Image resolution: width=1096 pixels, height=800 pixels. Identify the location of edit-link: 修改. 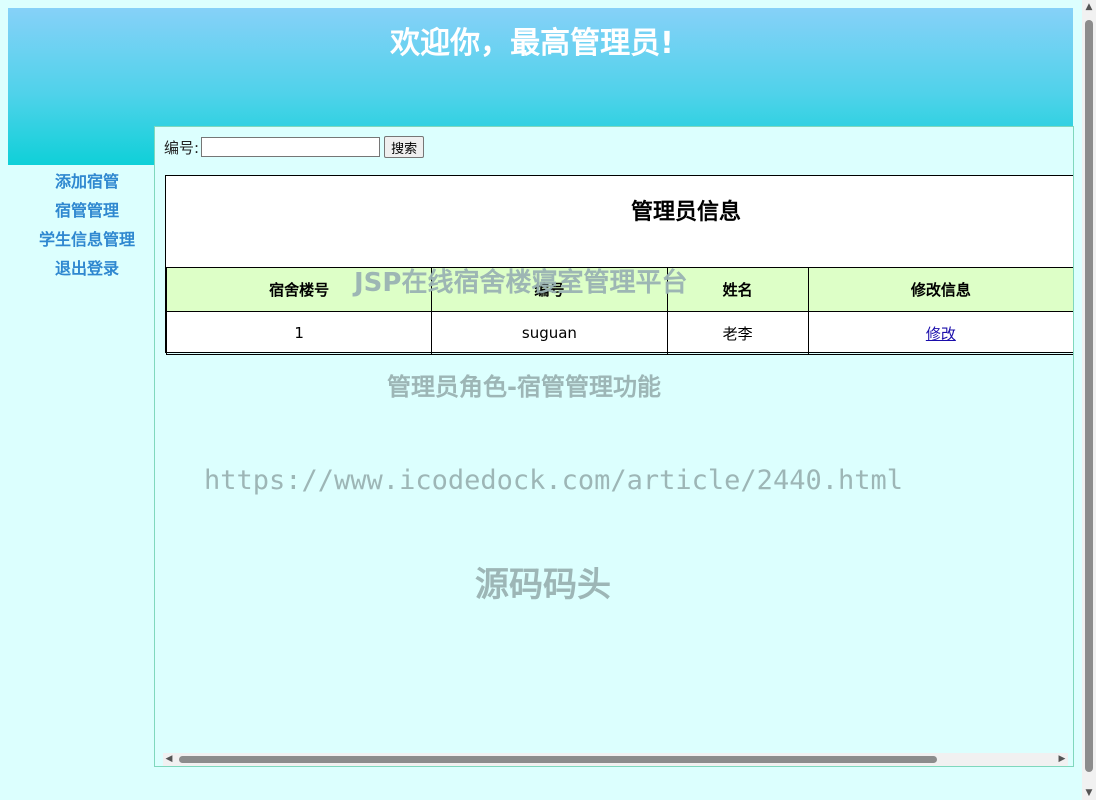
(941, 334).